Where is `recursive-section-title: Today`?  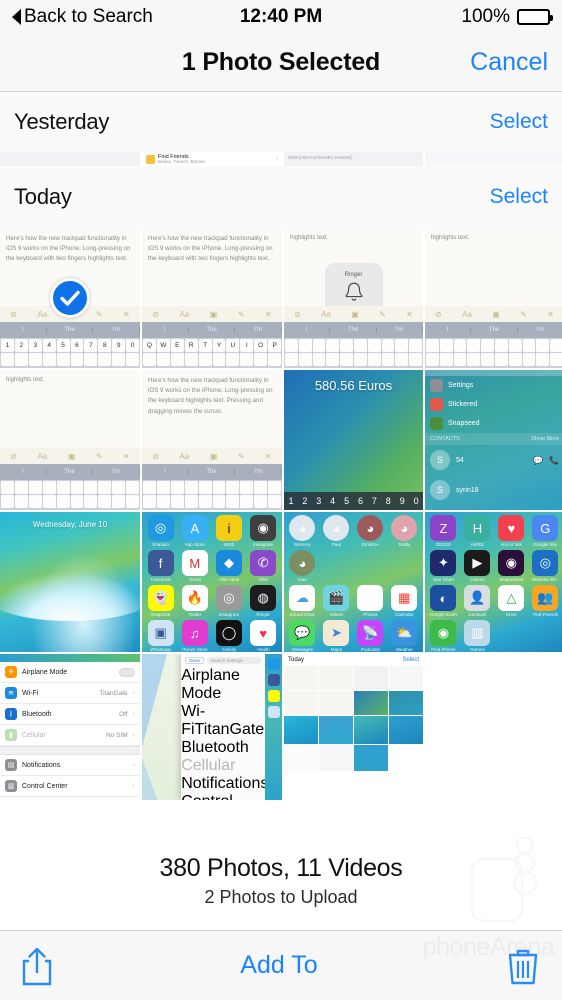 recursive-section-title: Today is located at coordinates (296, 660).